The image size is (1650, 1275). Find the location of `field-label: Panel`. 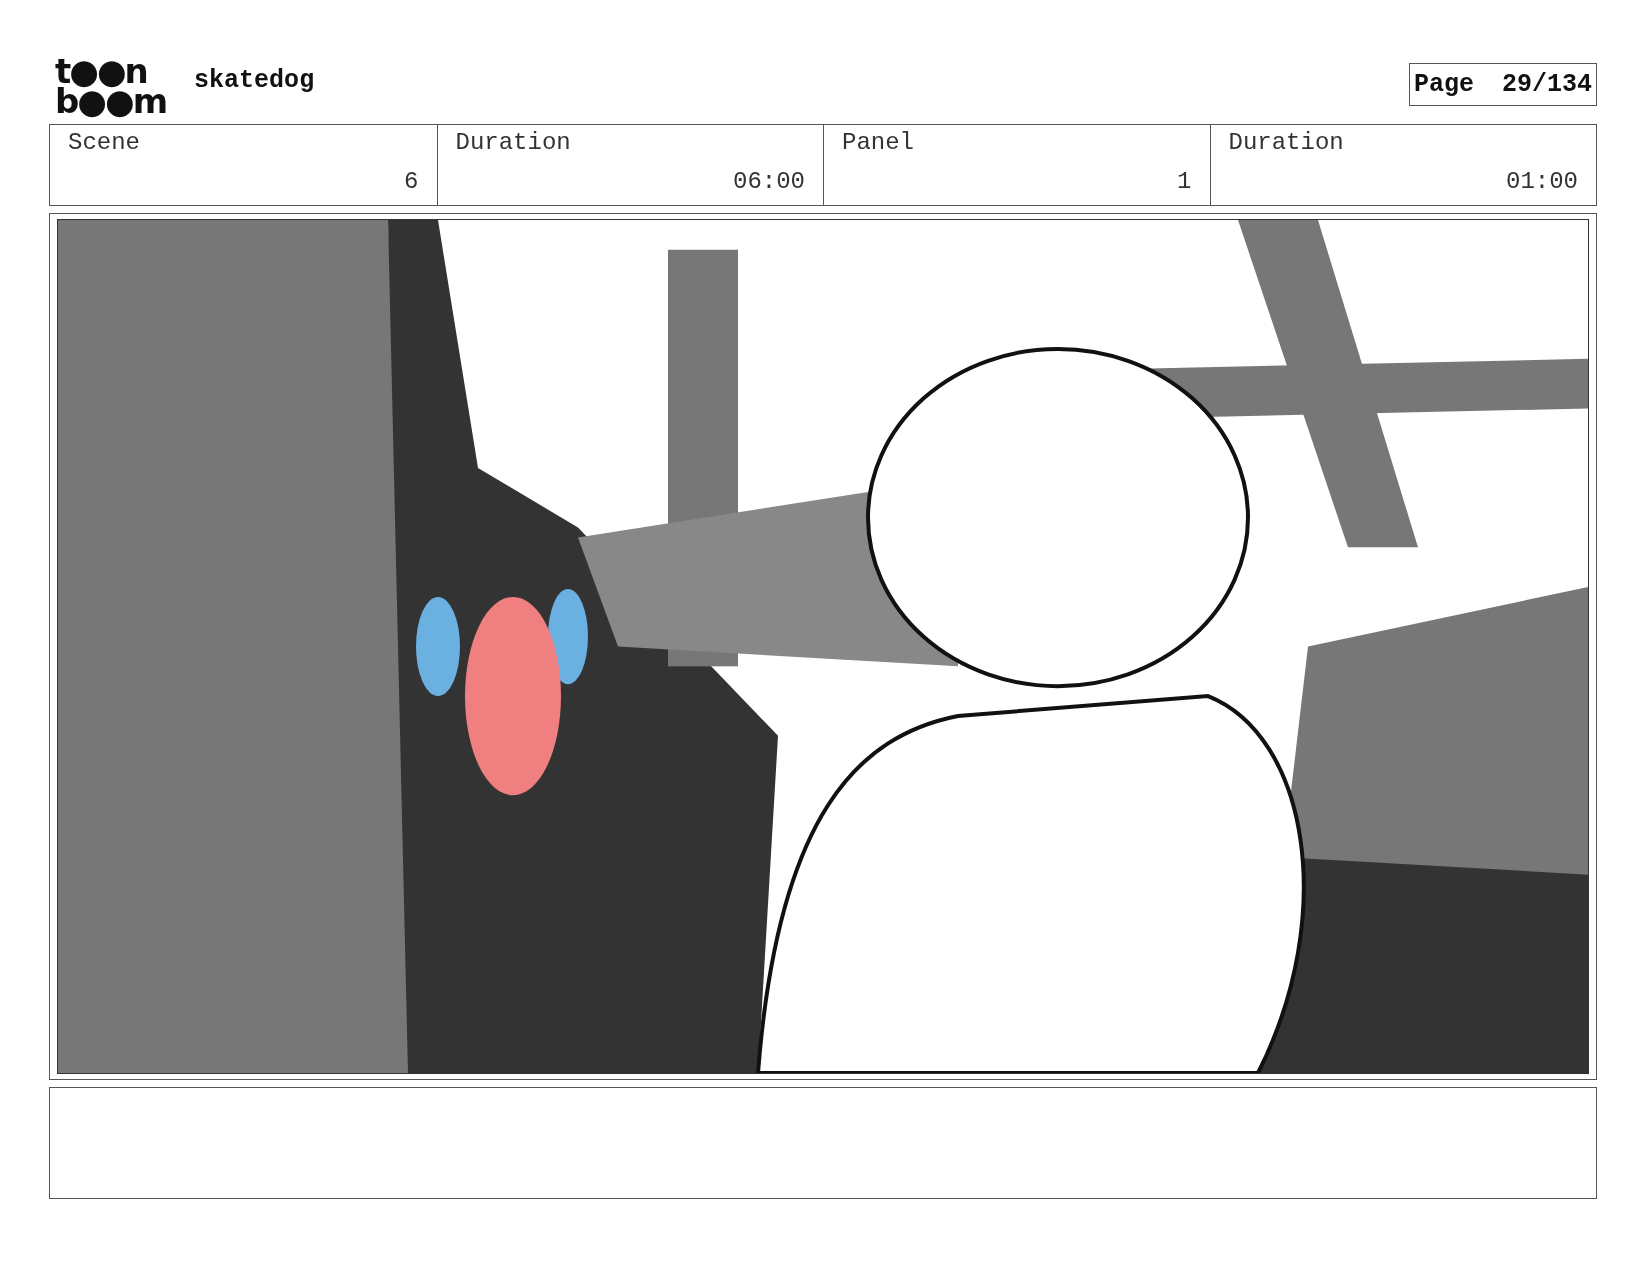

field-label: Panel is located at coordinates (878, 142).